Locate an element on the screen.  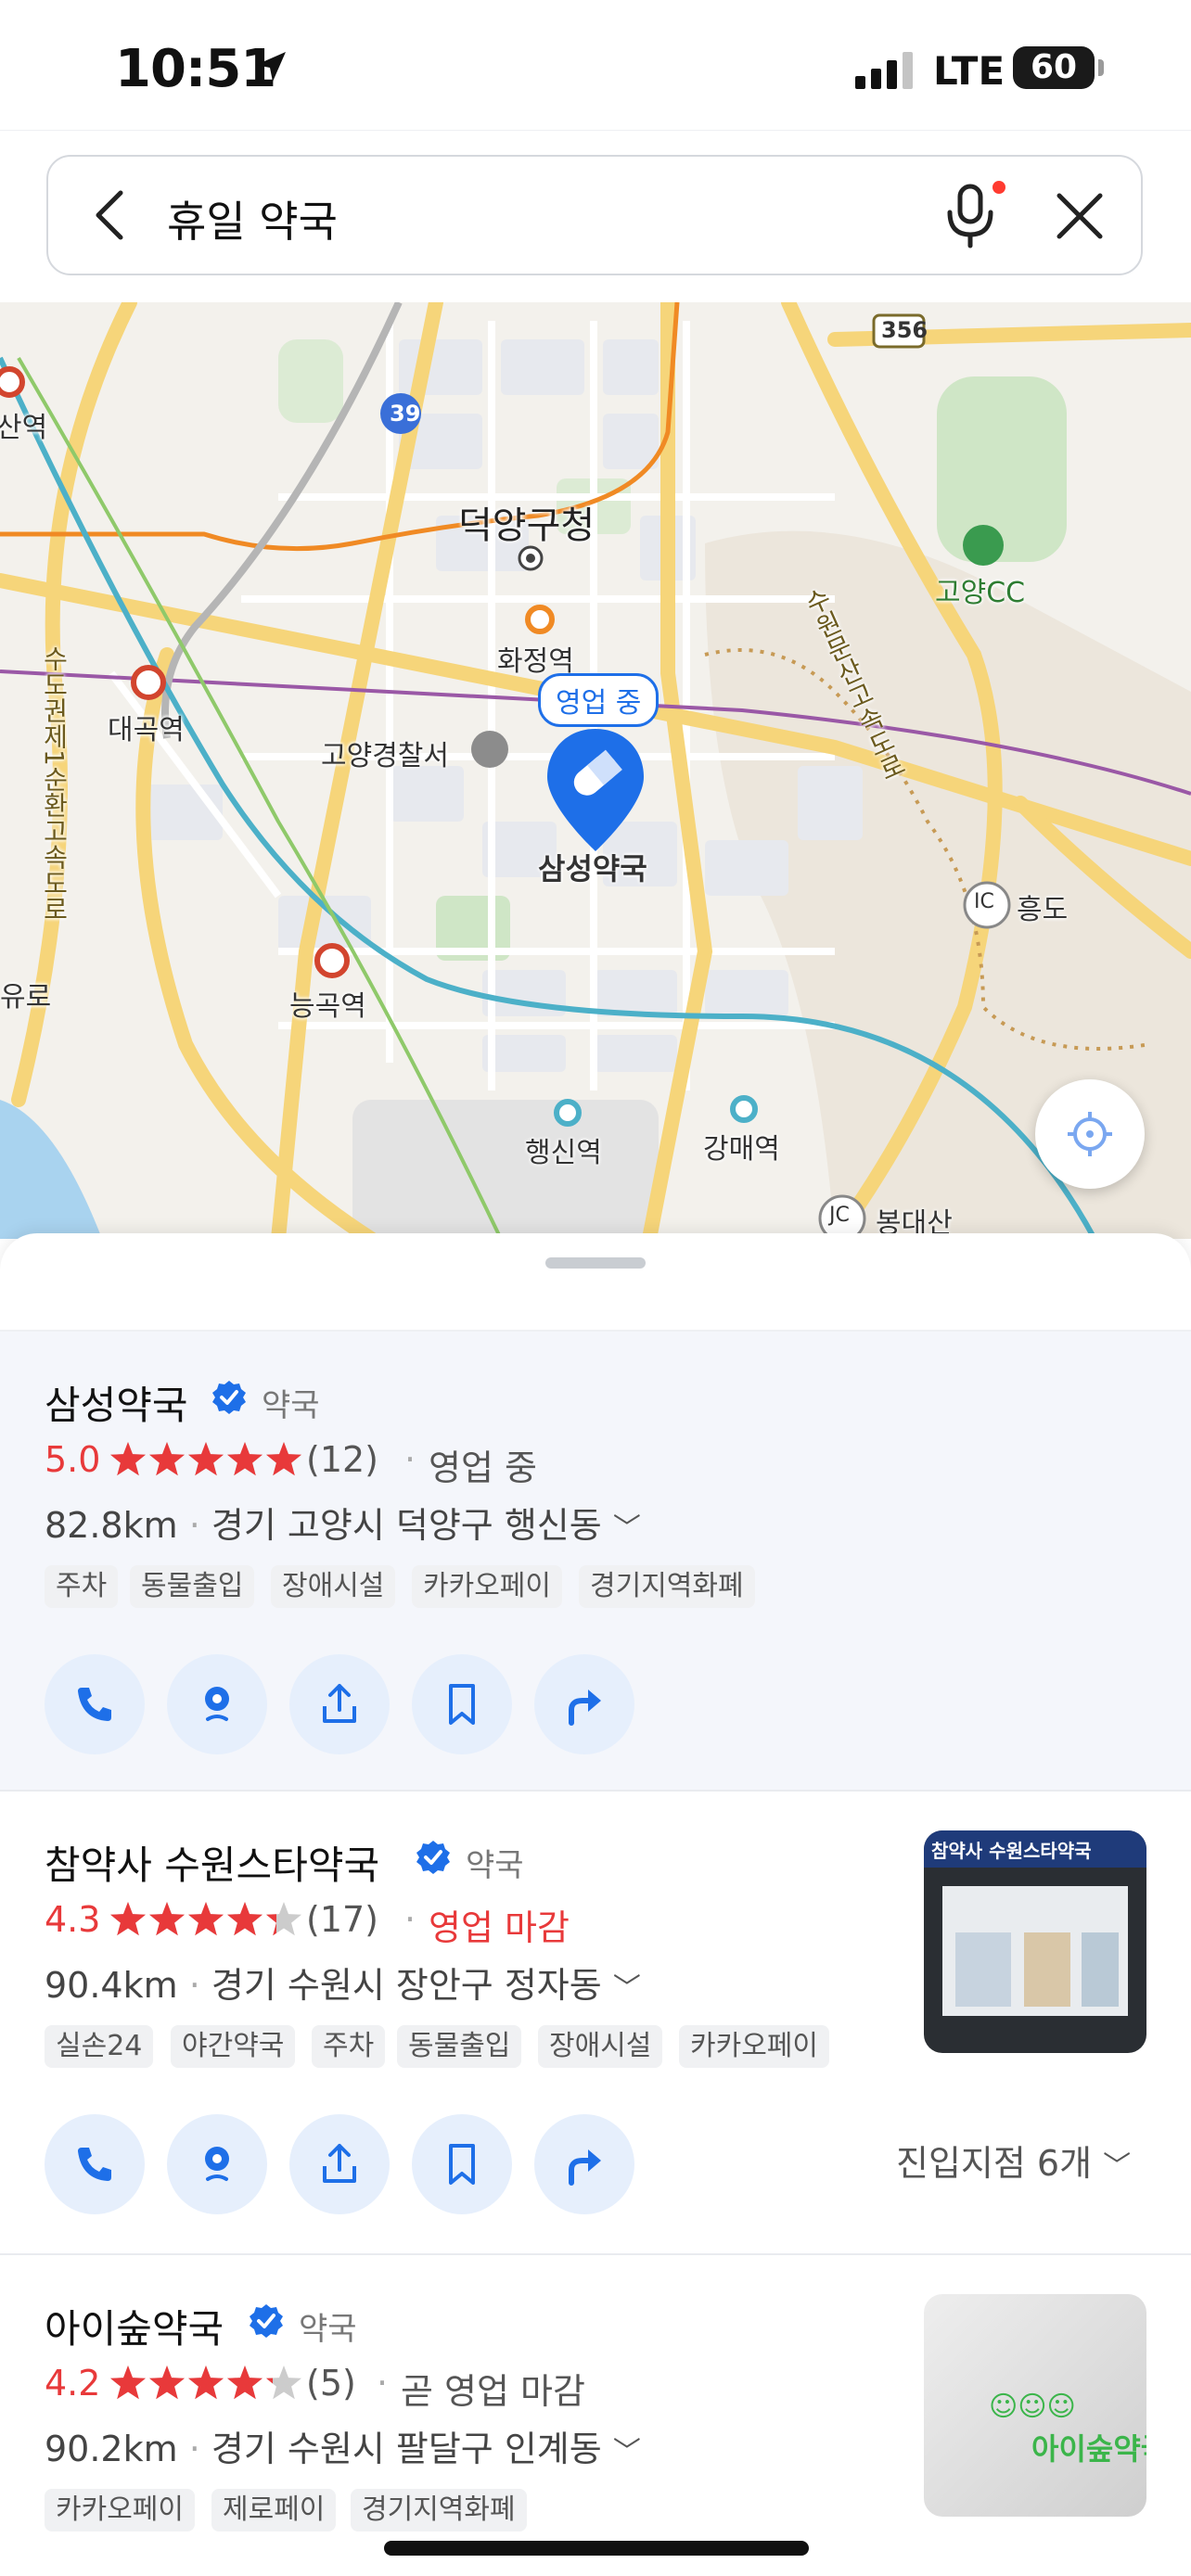
map-label-yuro: 유로 is located at coordinates (26, 997).